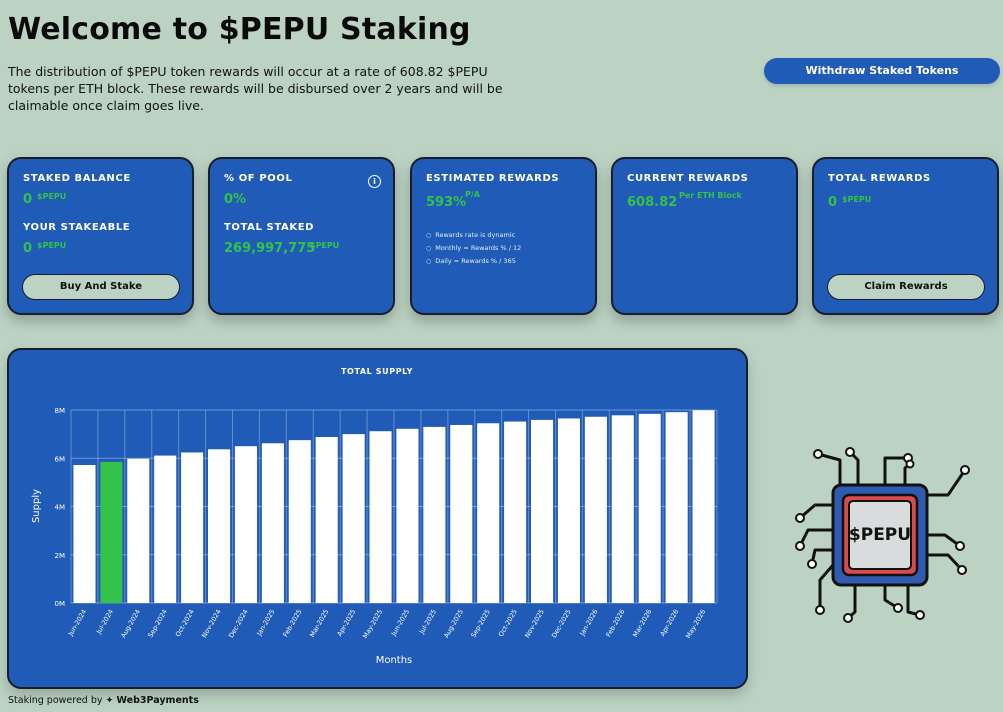 This screenshot has width=1003, height=712. Describe the element at coordinates (101, 287) in the screenshot. I see `buy-and-stake-button: Buy And Stake` at that location.